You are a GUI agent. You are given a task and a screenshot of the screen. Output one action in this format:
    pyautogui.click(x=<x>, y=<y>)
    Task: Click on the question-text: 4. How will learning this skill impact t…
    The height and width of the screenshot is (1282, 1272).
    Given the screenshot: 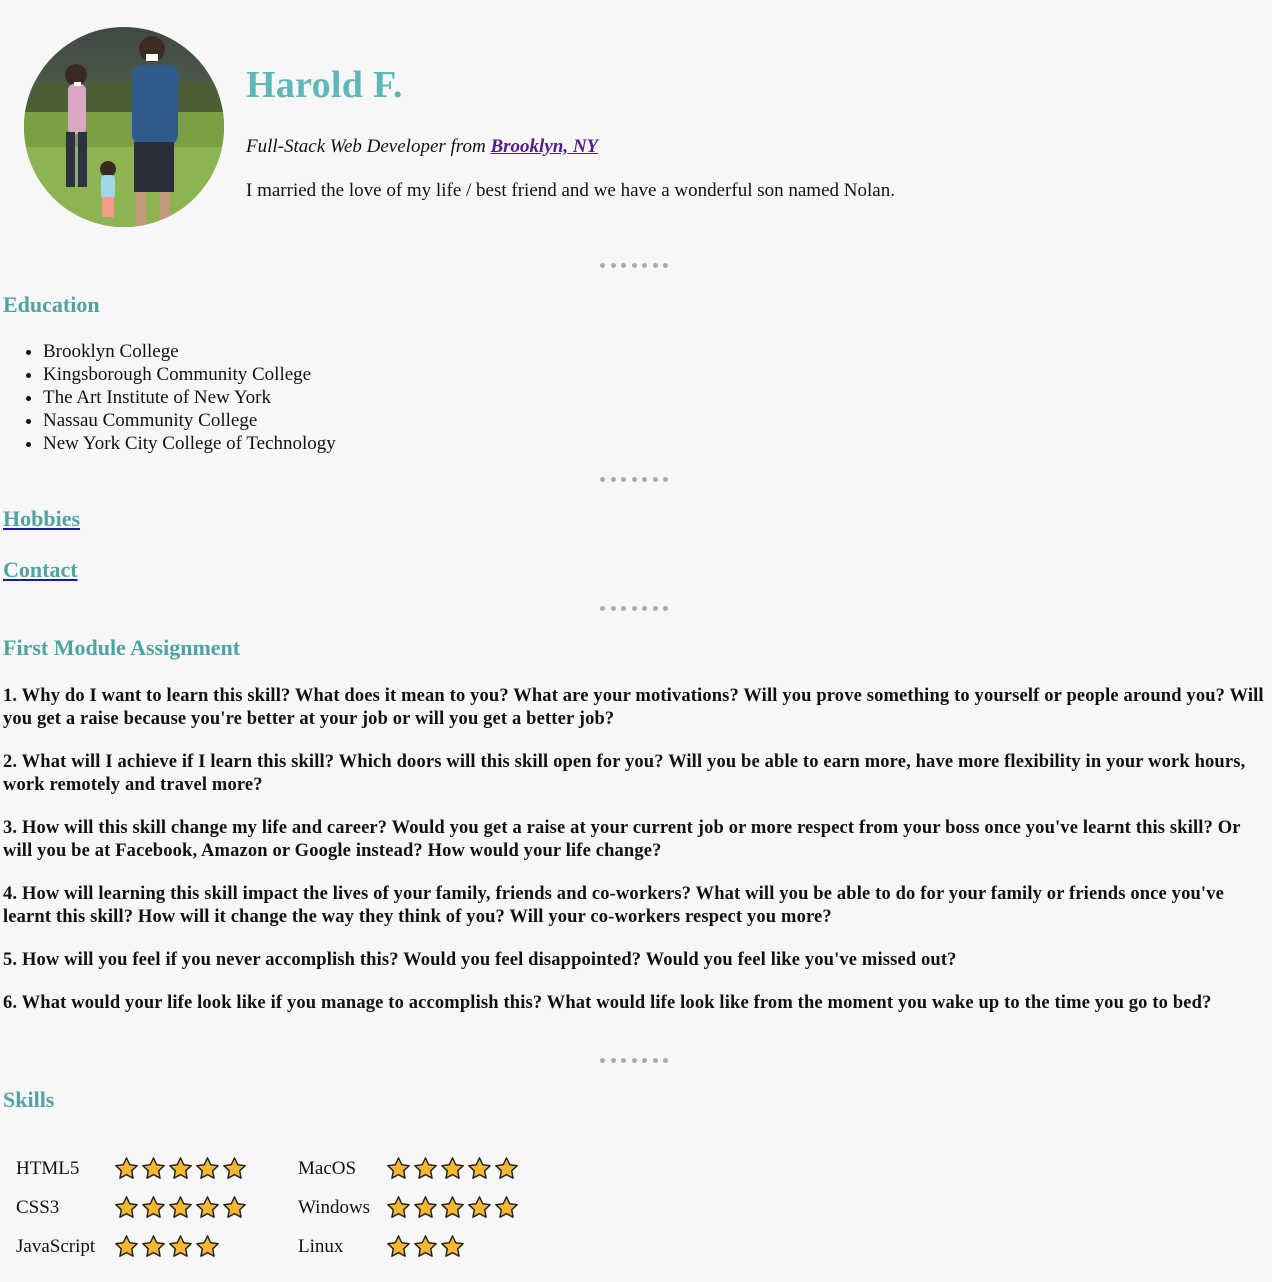 What is the action you would take?
    pyautogui.click(x=613, y=905)
    